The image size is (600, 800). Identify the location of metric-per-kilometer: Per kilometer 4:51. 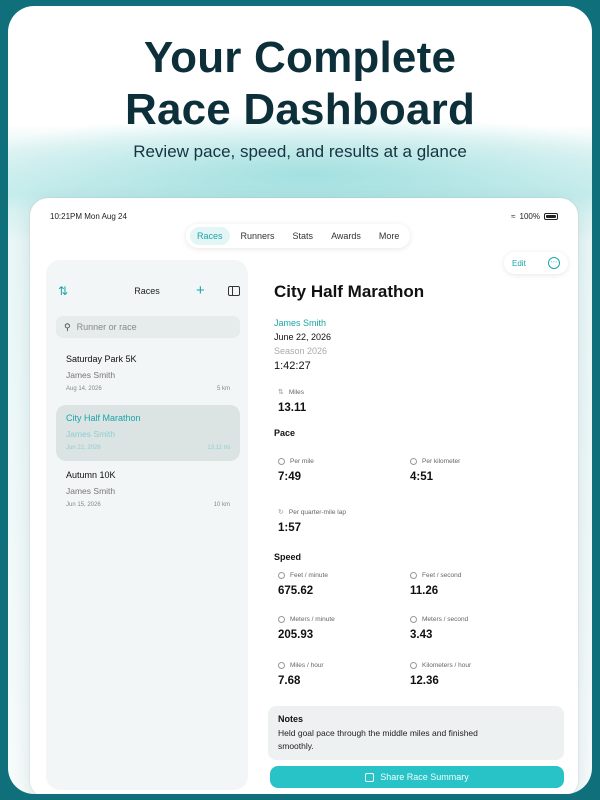
(435, 470).